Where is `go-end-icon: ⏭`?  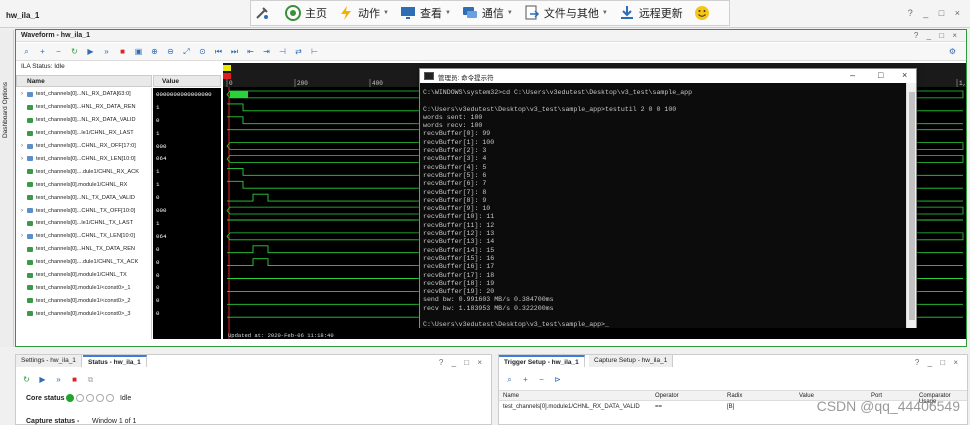
go-end-icon: ⏭ is located at coordinates (234, 51).